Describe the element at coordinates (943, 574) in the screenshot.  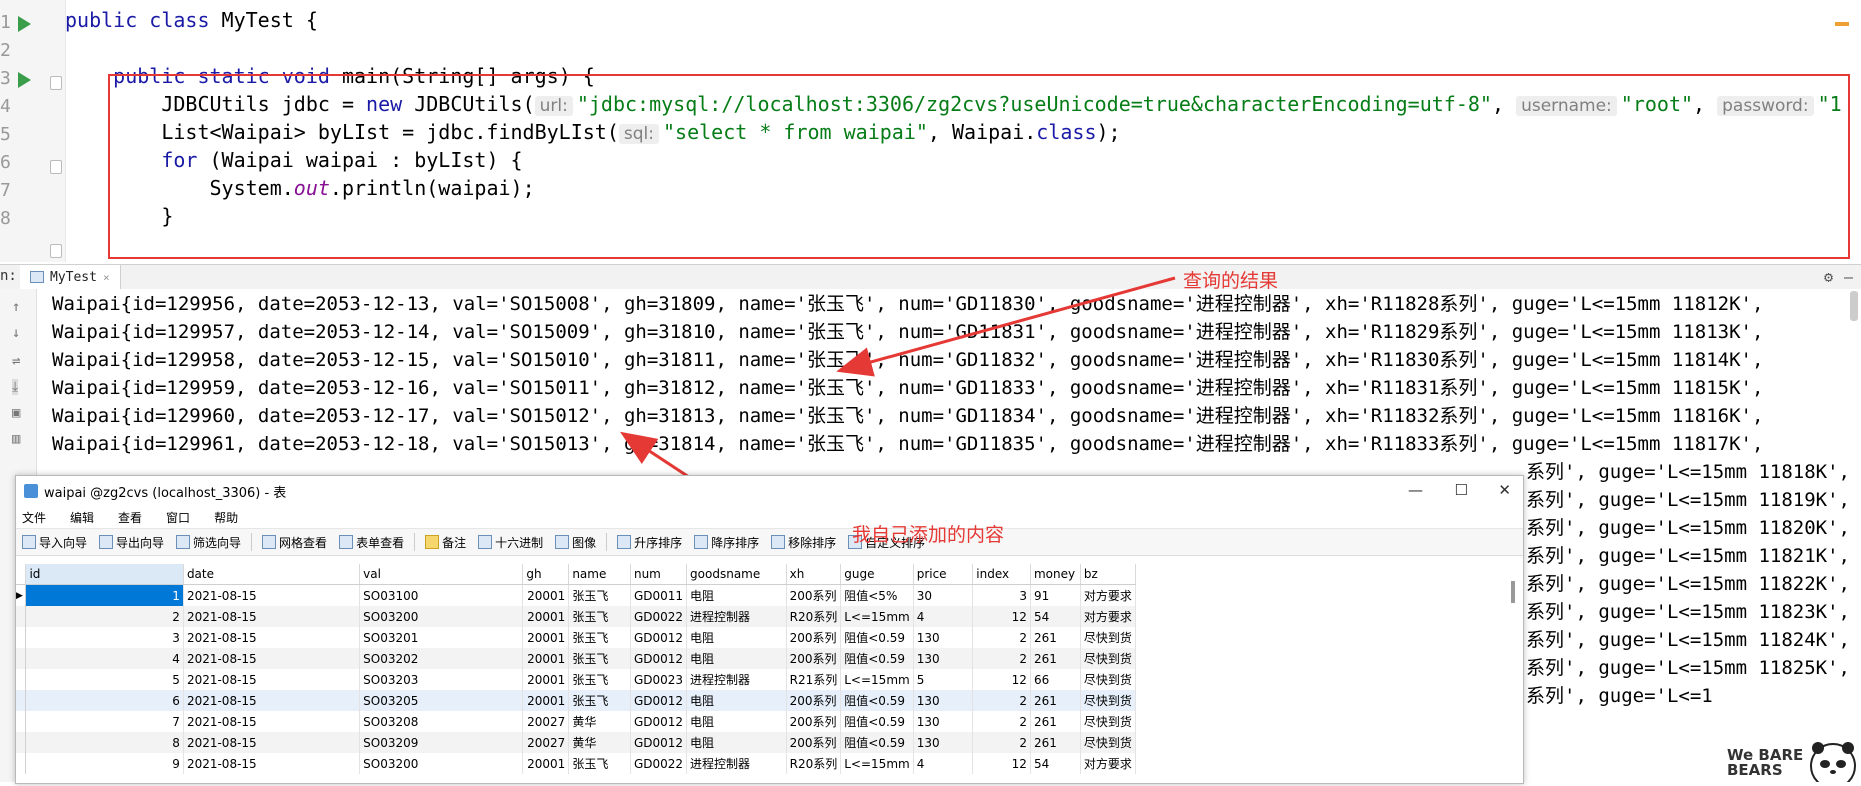
I see `column-header-price: price` at that location.